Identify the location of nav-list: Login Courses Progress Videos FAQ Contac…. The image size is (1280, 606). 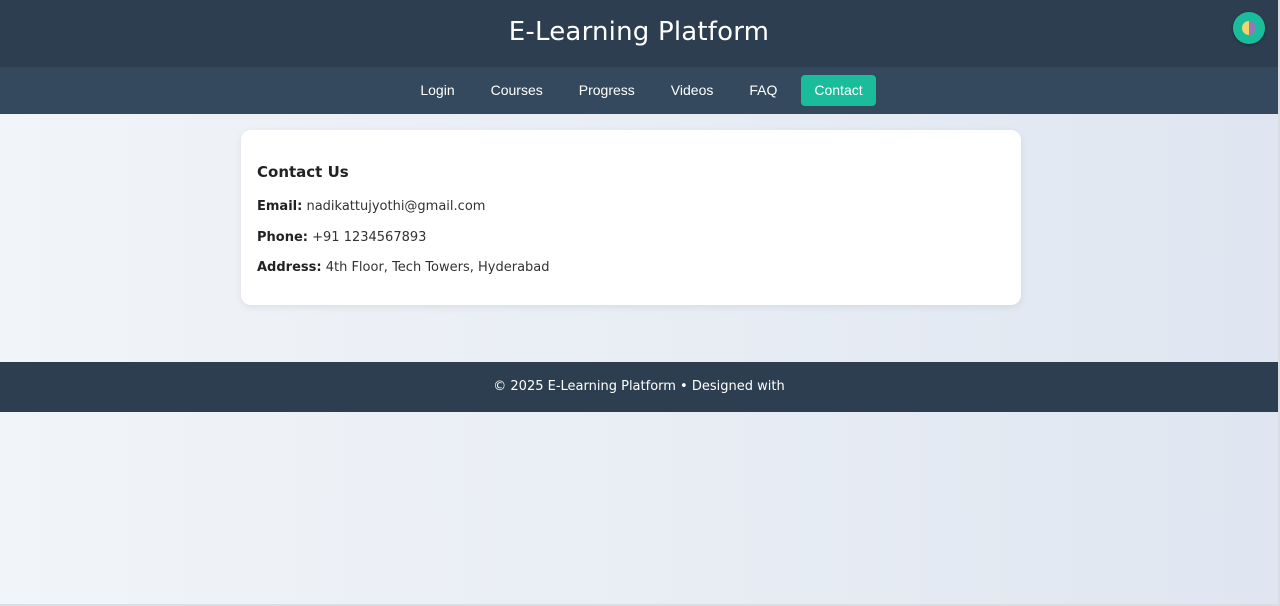
(639, 90).